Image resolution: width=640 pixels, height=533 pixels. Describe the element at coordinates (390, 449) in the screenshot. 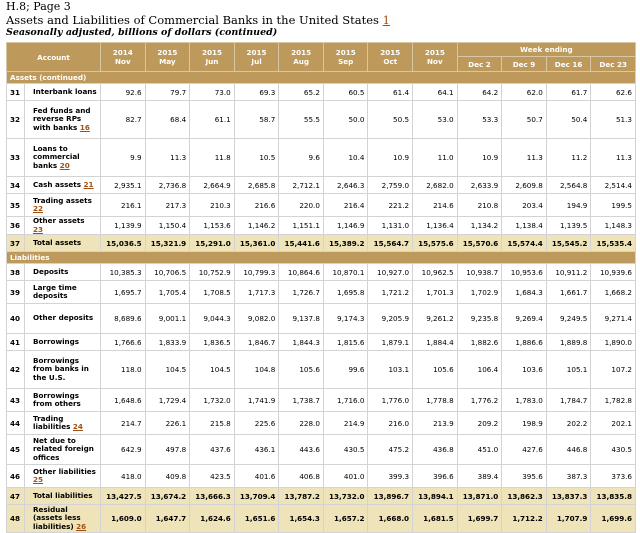

I see `value-cell: 475.2` at that location.